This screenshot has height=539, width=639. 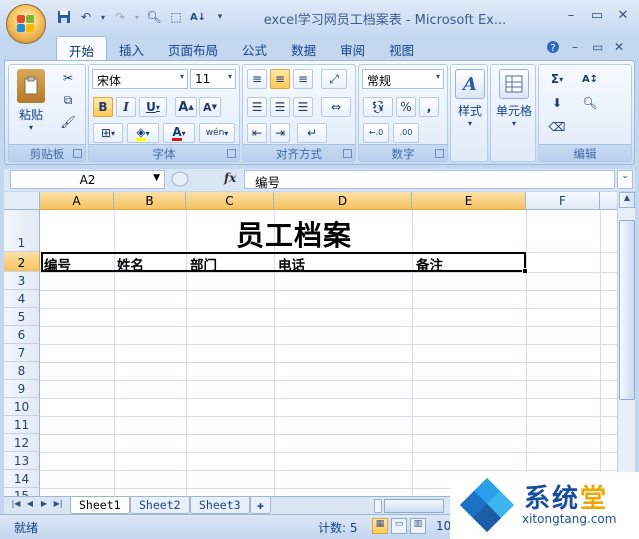 What do you see at coordinates (590, 103) in the screenshot?
I see `find-select-icon: 🔍︎` at bounding box center [590, 103].